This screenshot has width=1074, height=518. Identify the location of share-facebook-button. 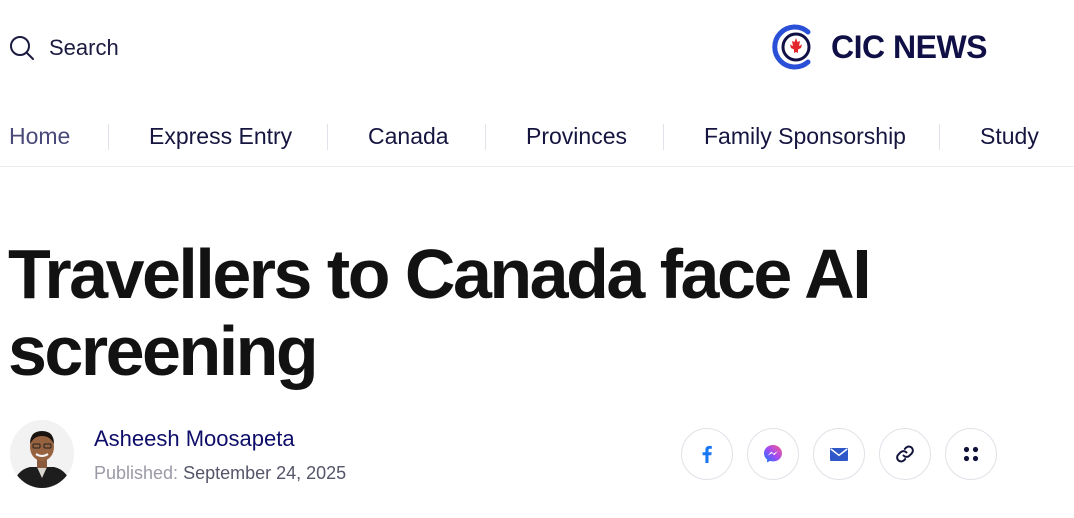
(707, 454).